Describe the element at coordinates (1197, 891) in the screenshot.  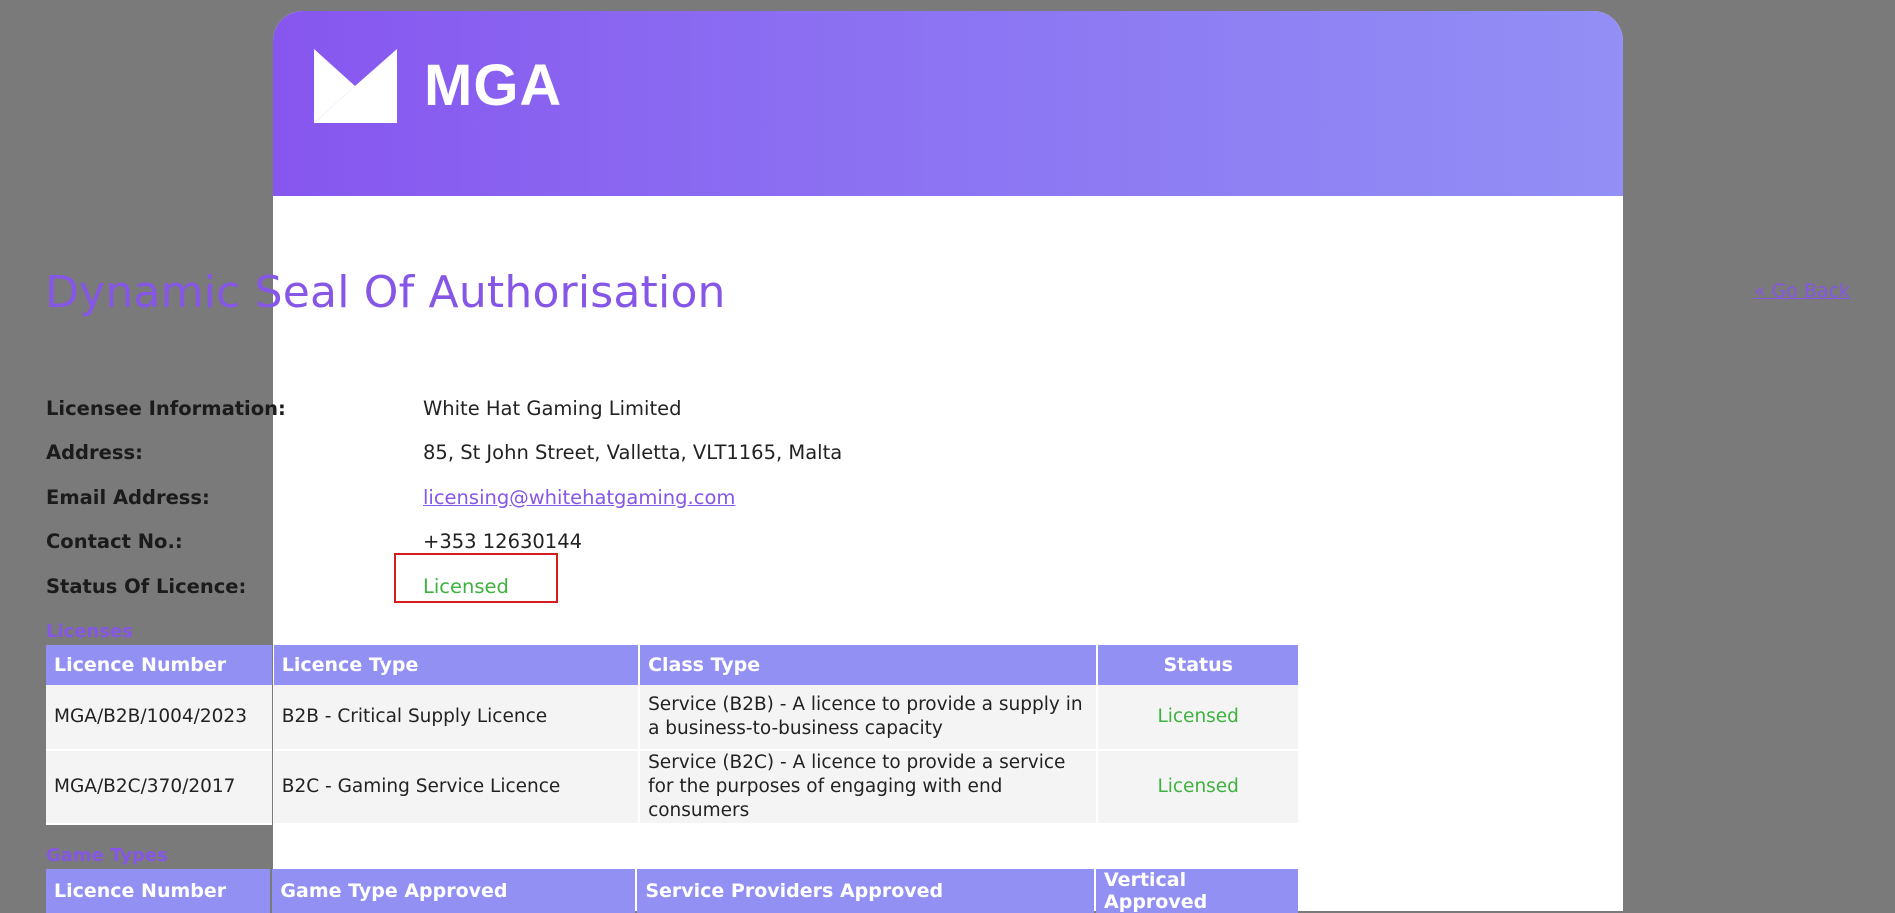
I see `col-vertical-approved: Vertical Approved` at that location.